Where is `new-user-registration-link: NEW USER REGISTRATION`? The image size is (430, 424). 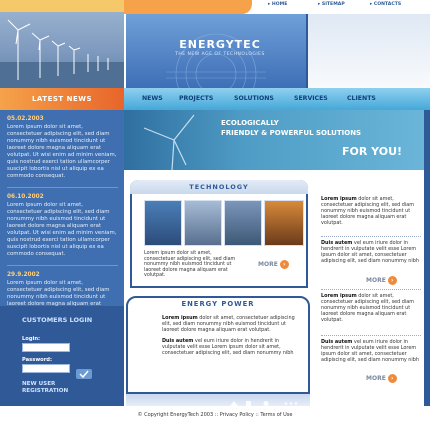 new-user-registration-link: NEW USER REGISTRATION is located at coordinates (45, 388).